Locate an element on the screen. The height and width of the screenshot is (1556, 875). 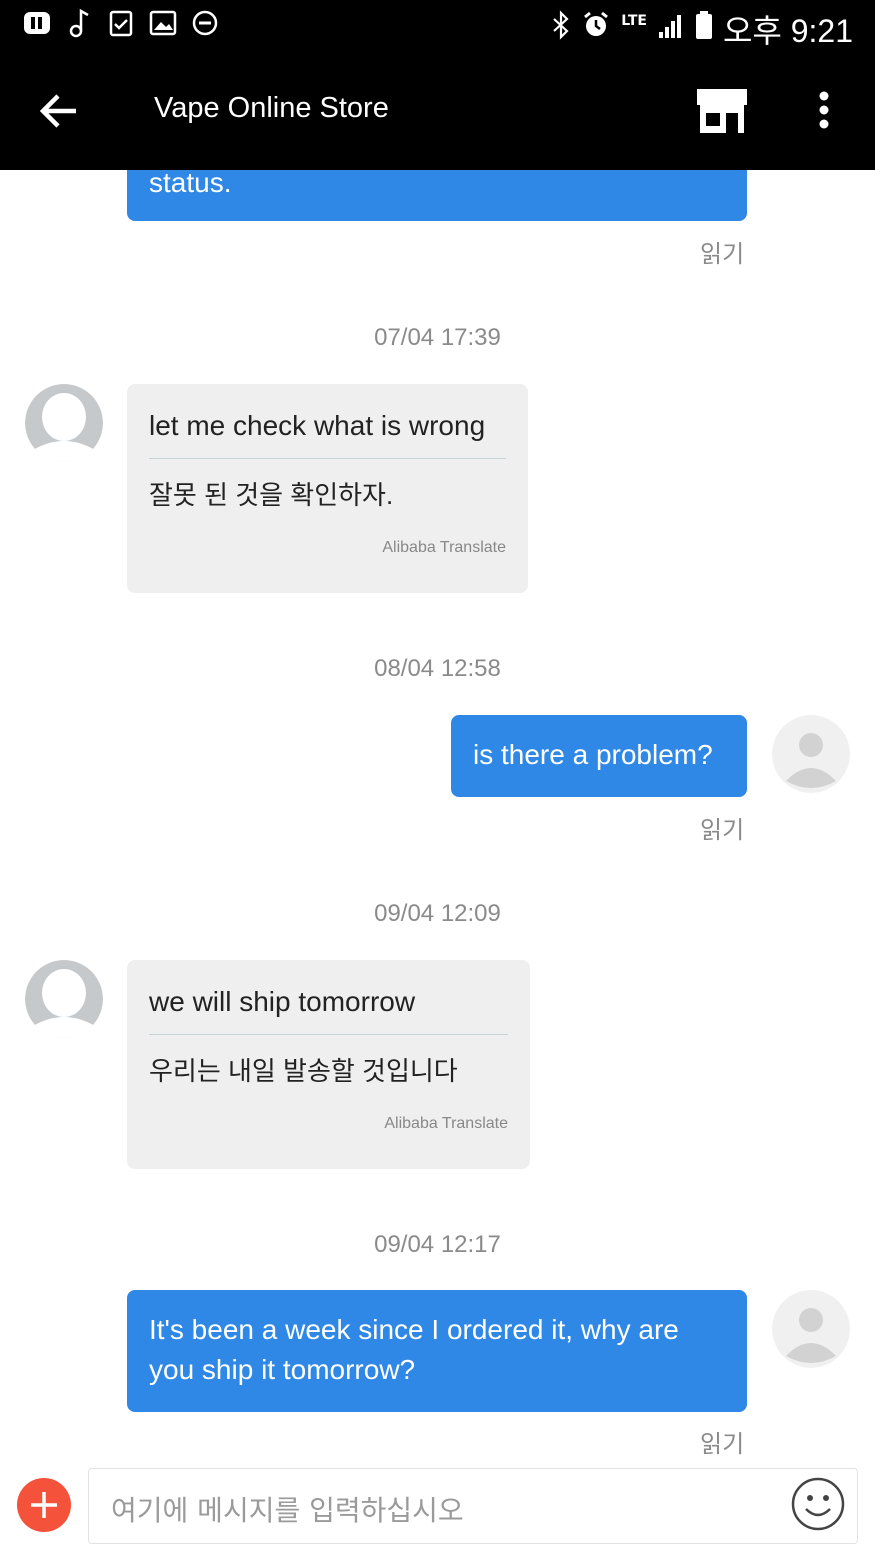
app-bar: Vape Online Store is located at coordinates (437, 111).